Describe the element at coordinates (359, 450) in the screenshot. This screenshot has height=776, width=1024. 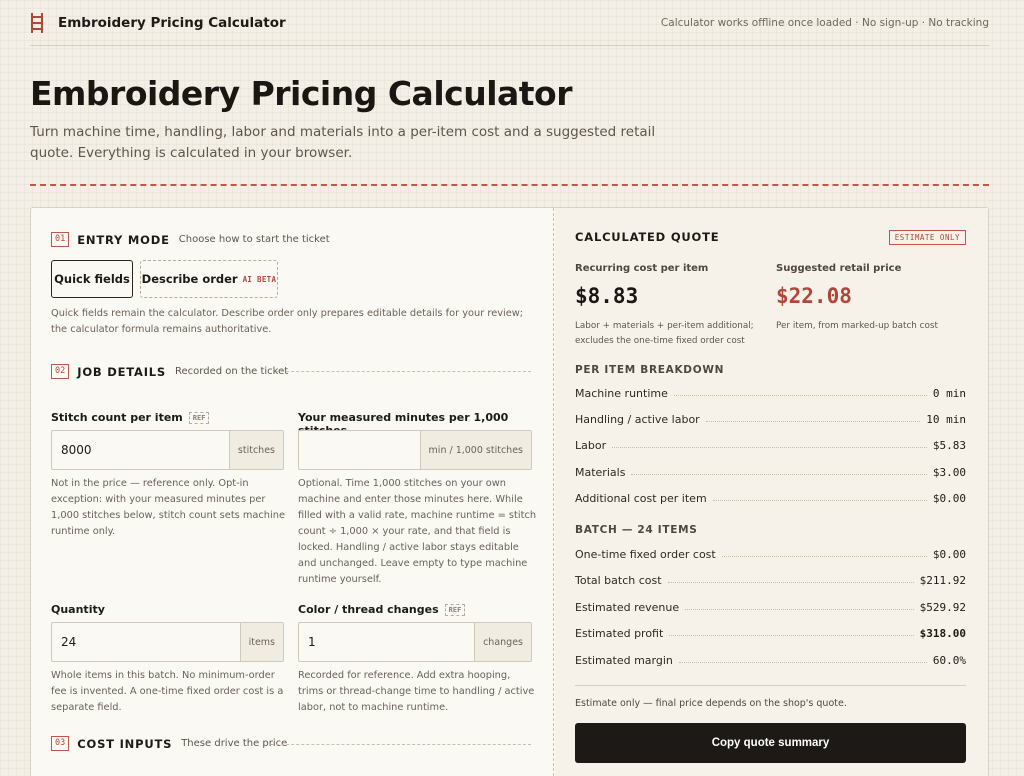
I see `minutes-per-1000-value` at that location.